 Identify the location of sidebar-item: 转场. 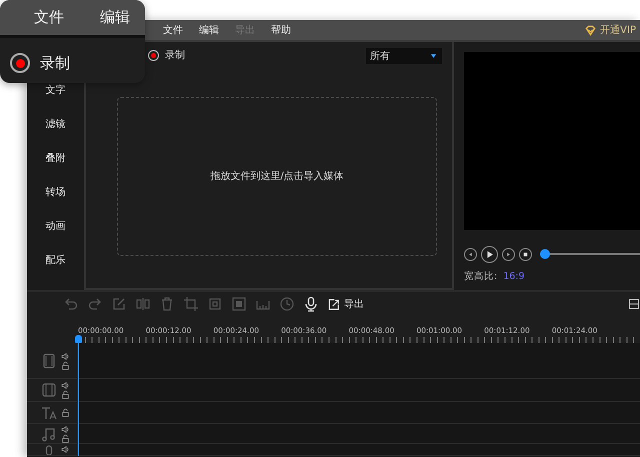
(55, 201).